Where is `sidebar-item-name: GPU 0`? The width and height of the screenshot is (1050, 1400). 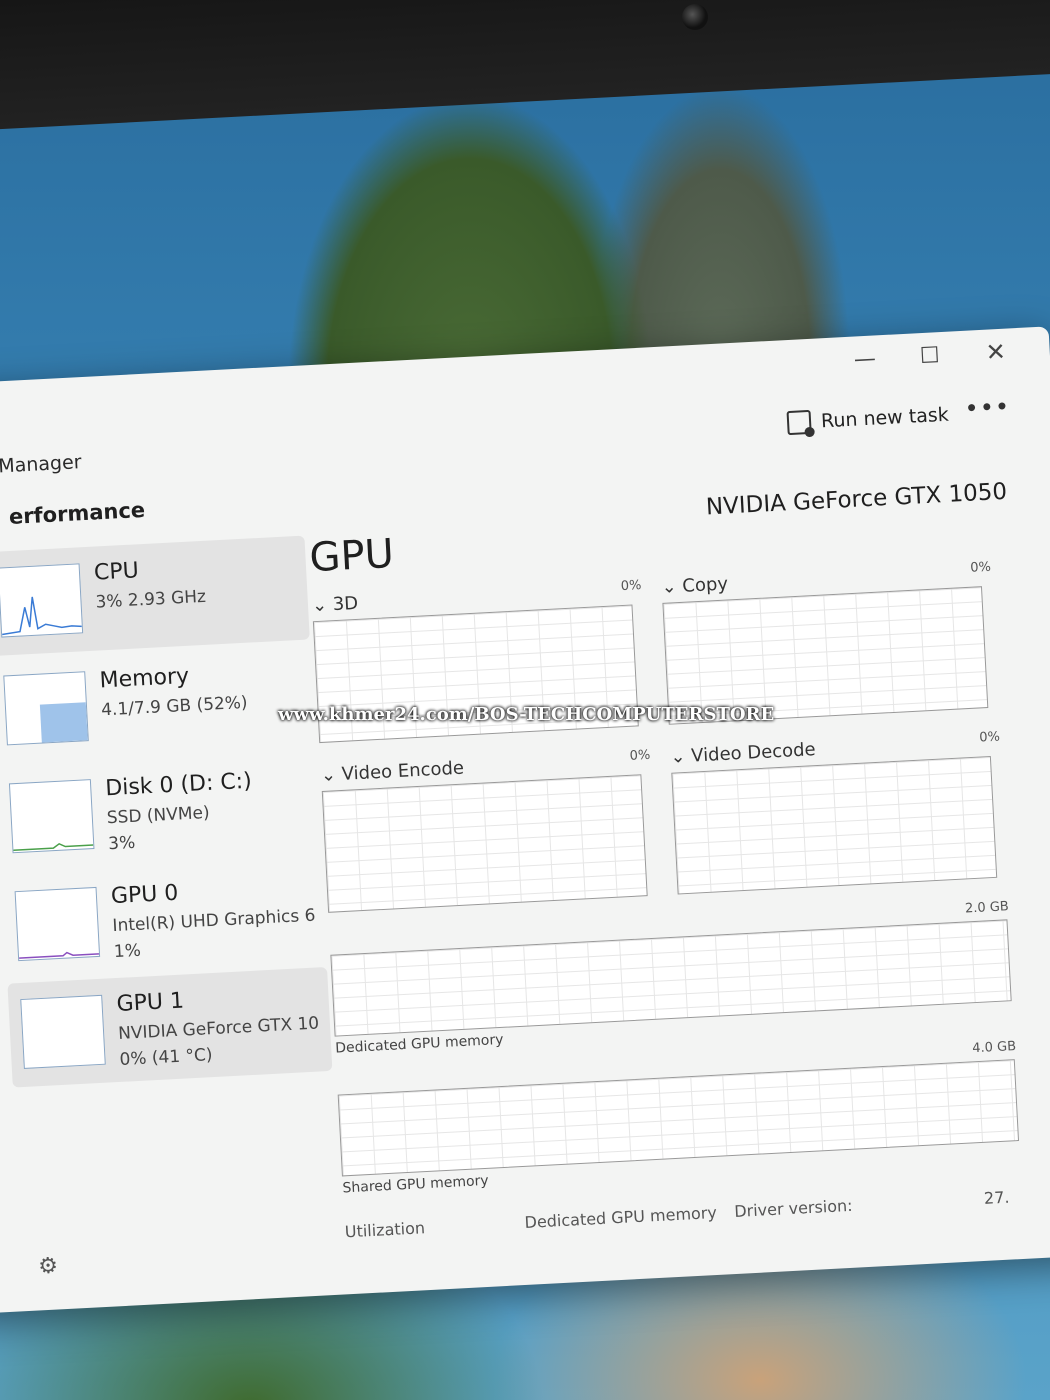
sidebar-item-name: GPU 0 is located at coordinates (144, 895).